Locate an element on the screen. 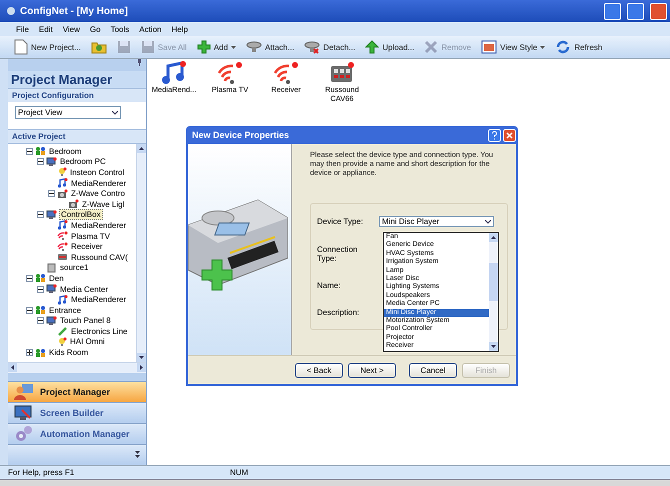 The width and height of the screenshot is (670, 486). nav-button: Automation Manager is located at coordinates (77, 433).